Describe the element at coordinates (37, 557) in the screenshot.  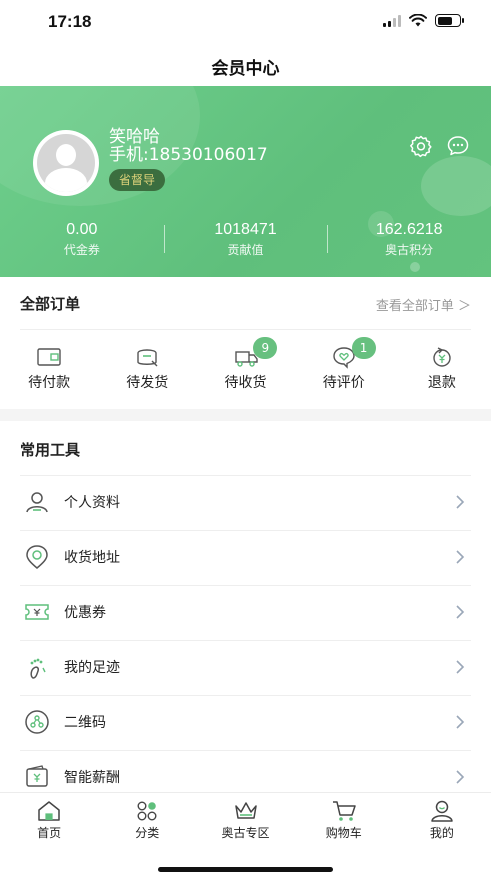
I see `location-icon` at that location.